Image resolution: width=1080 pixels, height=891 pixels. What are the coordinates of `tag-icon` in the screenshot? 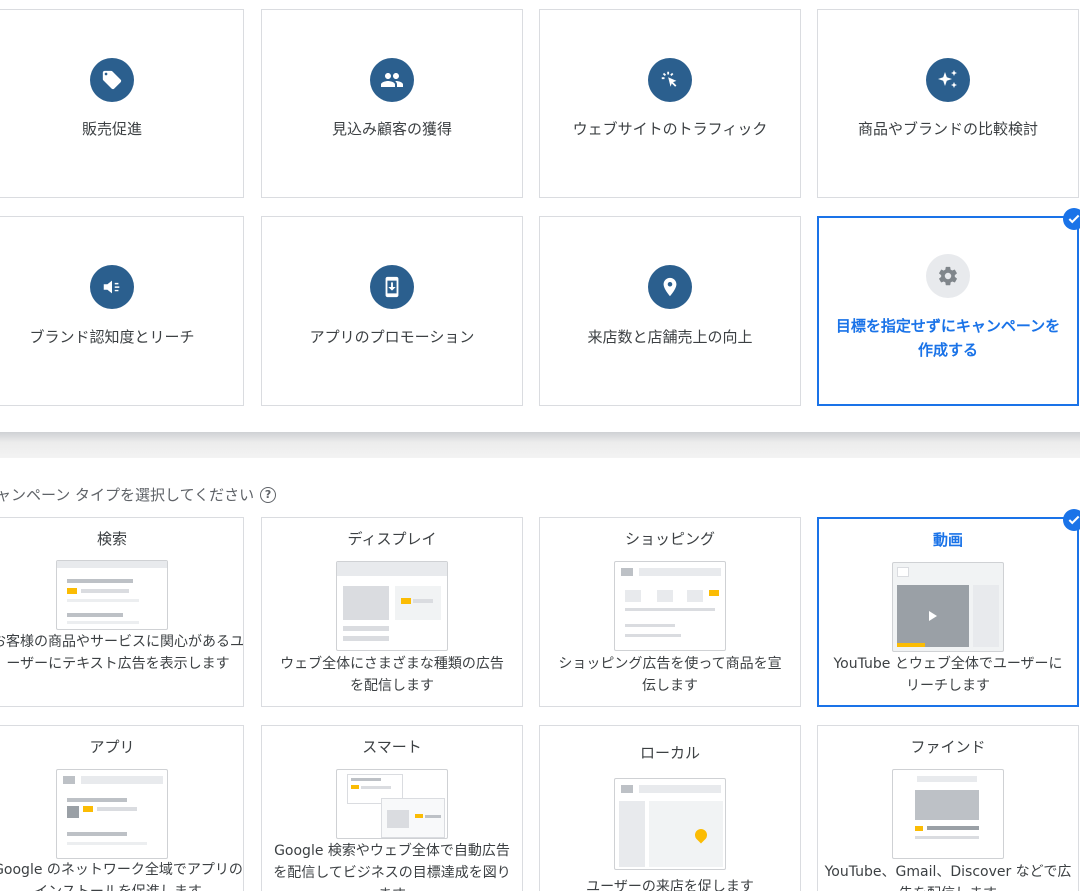 It's located at (112, 80).